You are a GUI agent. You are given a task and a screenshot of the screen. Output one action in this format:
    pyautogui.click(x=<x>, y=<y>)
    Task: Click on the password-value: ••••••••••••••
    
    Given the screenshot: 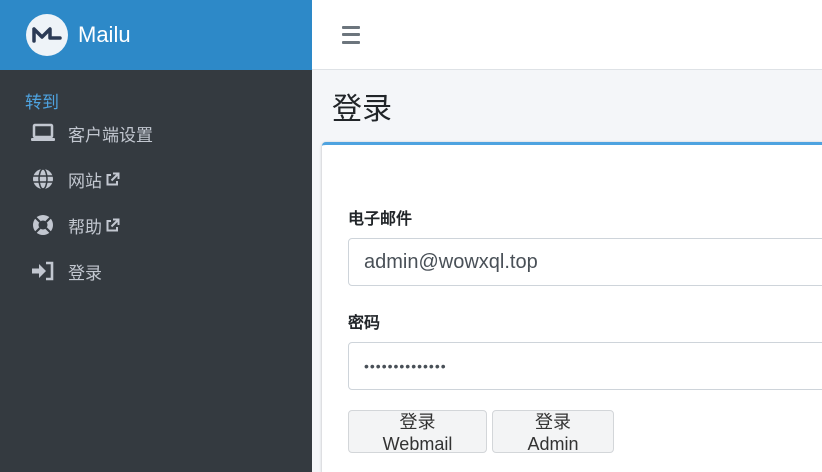 What is the action you would take?
    pyautogui.click(x=405, y=366)
    